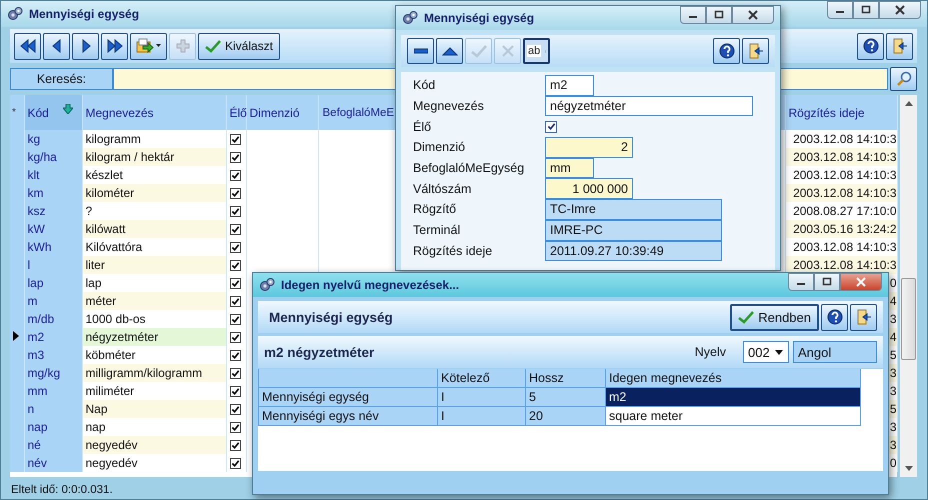 The width and height of the screenshot is (928, 500). I want to click on table-cell: kilówatt, so click(154, 229).